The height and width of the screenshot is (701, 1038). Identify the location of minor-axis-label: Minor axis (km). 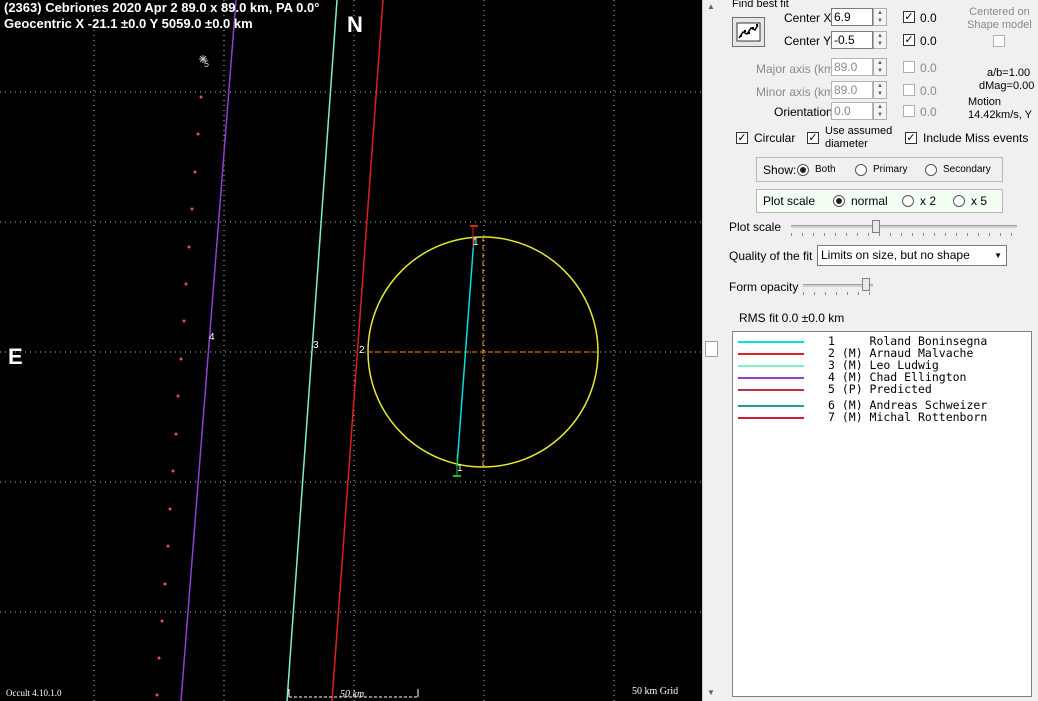
(797, 92).